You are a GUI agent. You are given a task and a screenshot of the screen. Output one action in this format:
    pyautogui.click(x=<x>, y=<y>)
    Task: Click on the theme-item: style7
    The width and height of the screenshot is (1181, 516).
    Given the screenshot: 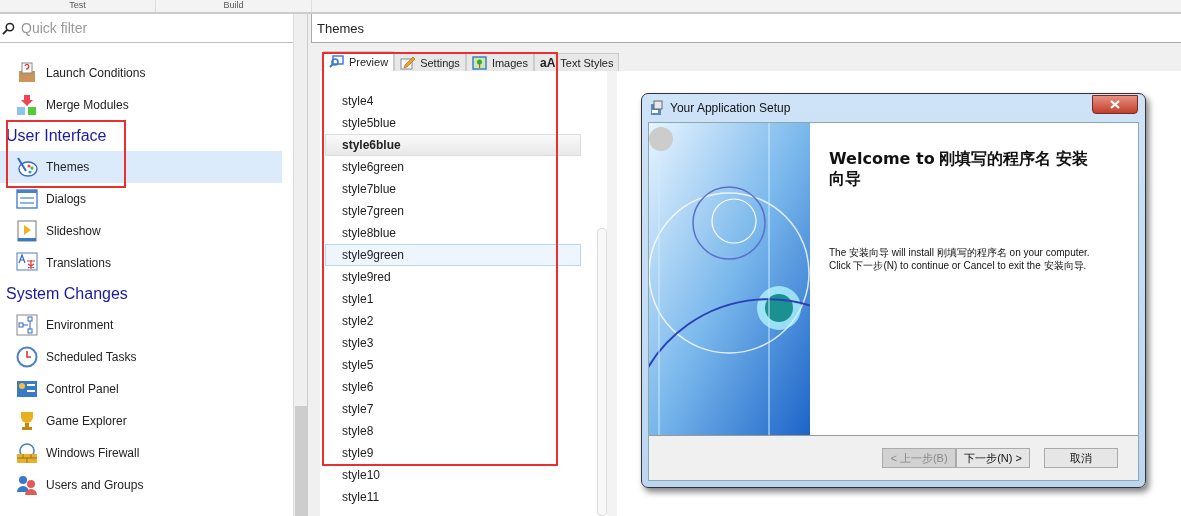 What is the action you would take?
    pyautogui.click(x=453, y=409)
    